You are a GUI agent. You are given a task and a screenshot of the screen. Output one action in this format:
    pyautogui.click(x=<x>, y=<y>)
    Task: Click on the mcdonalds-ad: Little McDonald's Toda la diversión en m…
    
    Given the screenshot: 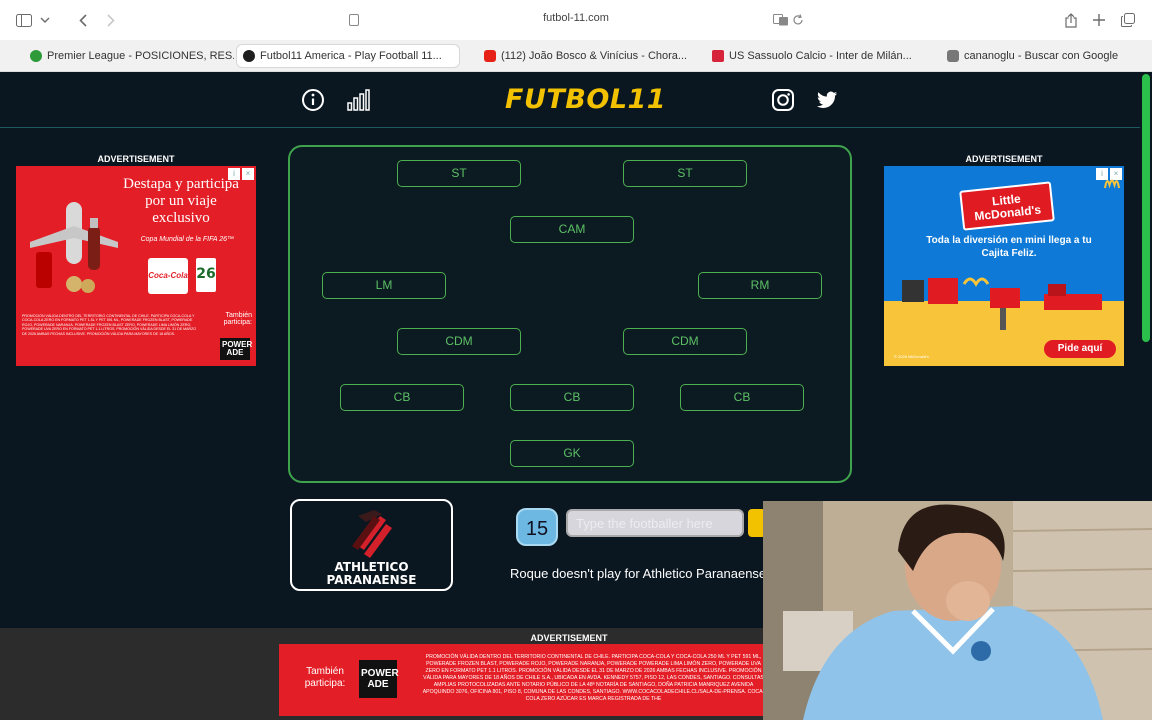 What is the action you would take?
    pyautogui.click(x=1004, y=266)
    